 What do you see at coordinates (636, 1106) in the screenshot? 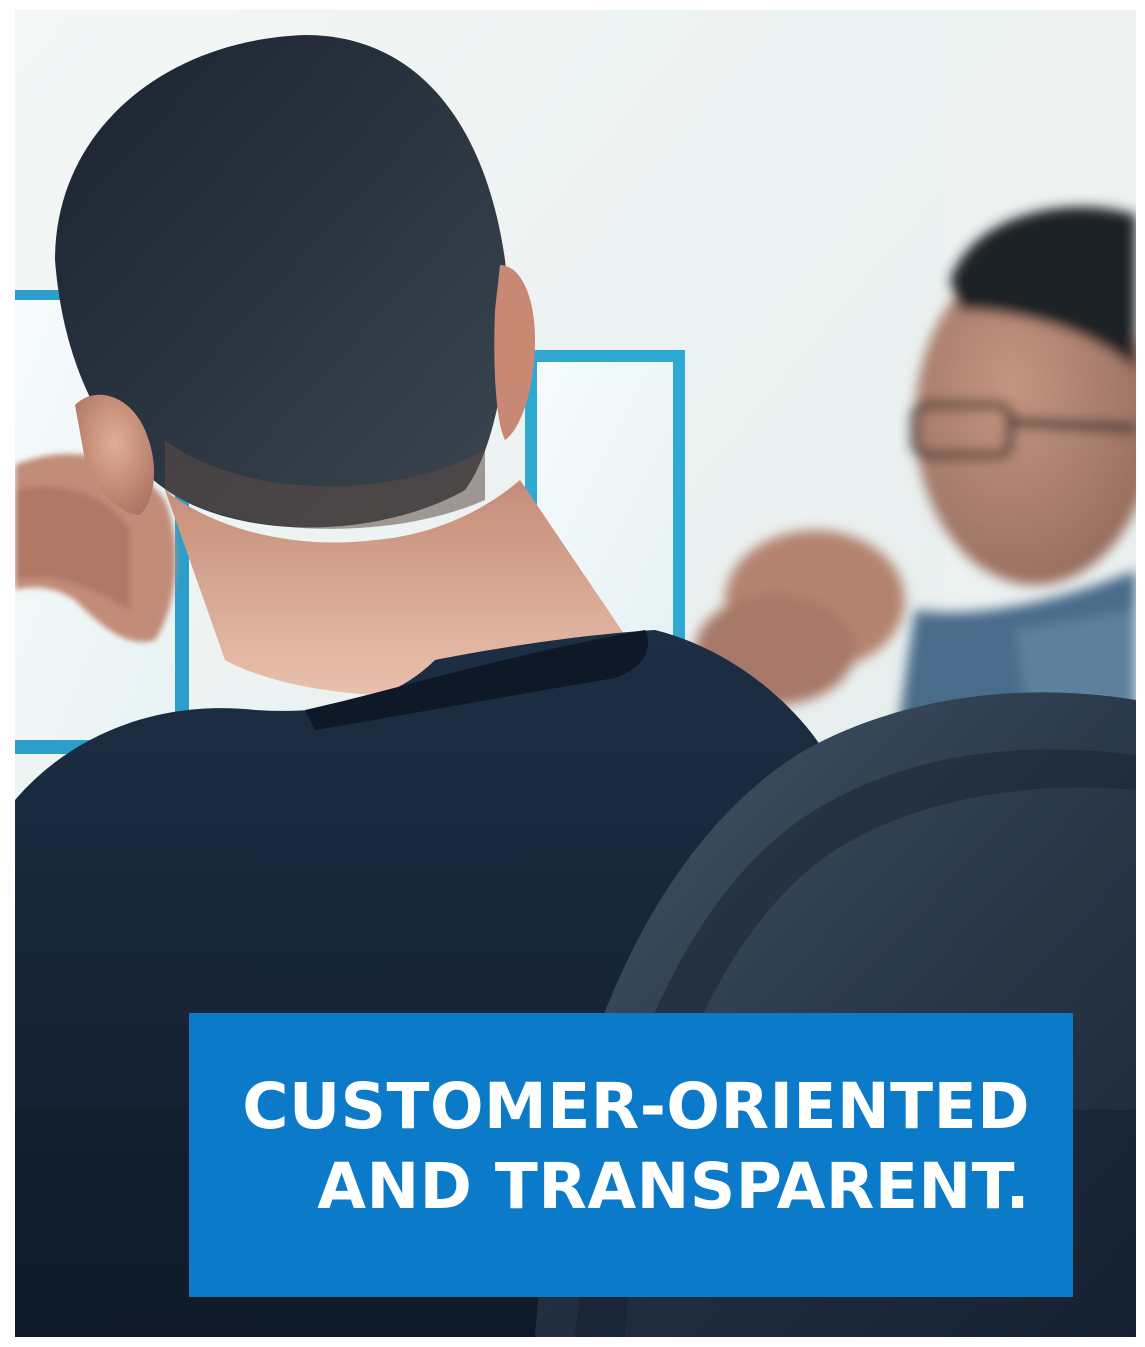
I see `caption-line-1: CUSTOMER-ORIENTED` at bounding box center [636, 1106].